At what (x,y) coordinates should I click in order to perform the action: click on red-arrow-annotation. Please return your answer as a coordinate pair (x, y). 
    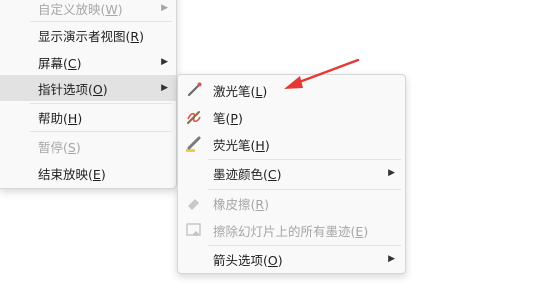
    Looking at the image, I should click on (322, 73).